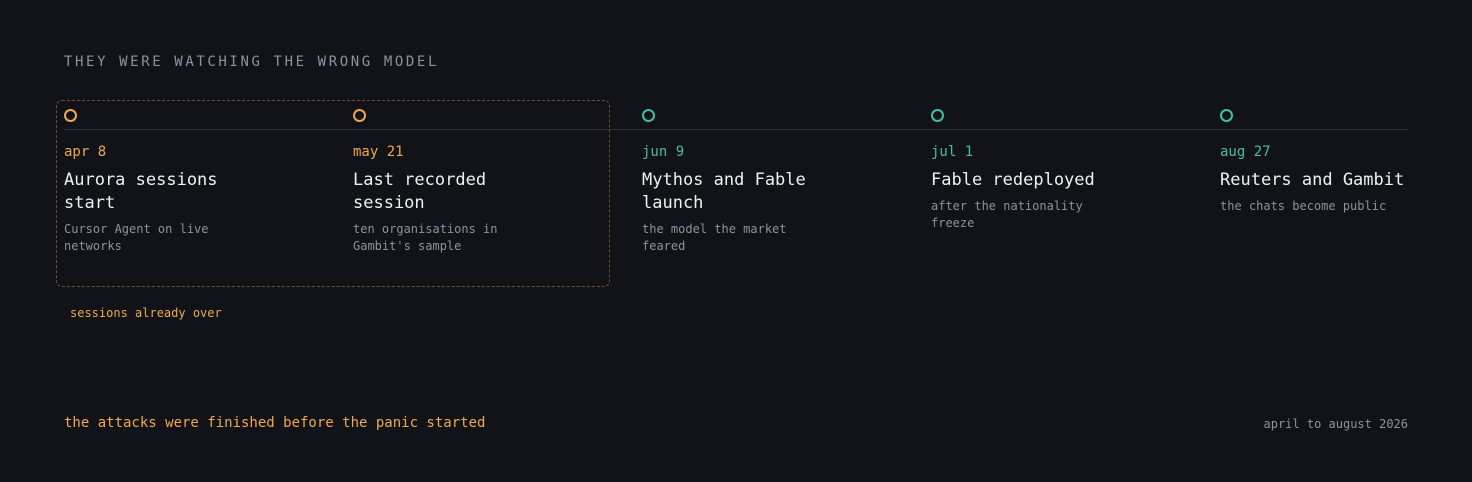 This screenshot has height=482, width=1472. What do you see at coordinates (714, 237) in the screenshot?
I see `event-description: the model the market feared` at bounding box center [714, 237].